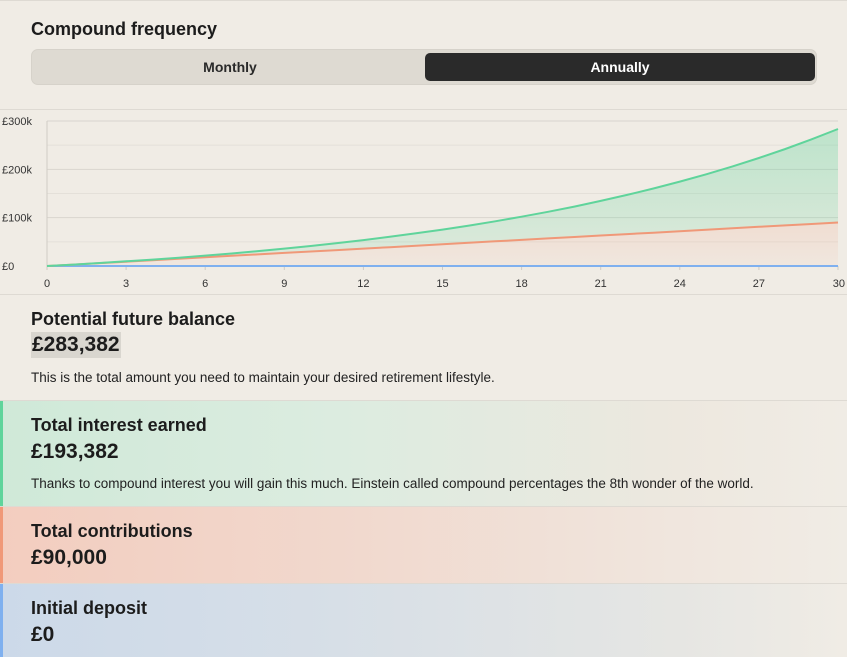  I want to click on future-balance-value: £283,382, so click(76, 345).